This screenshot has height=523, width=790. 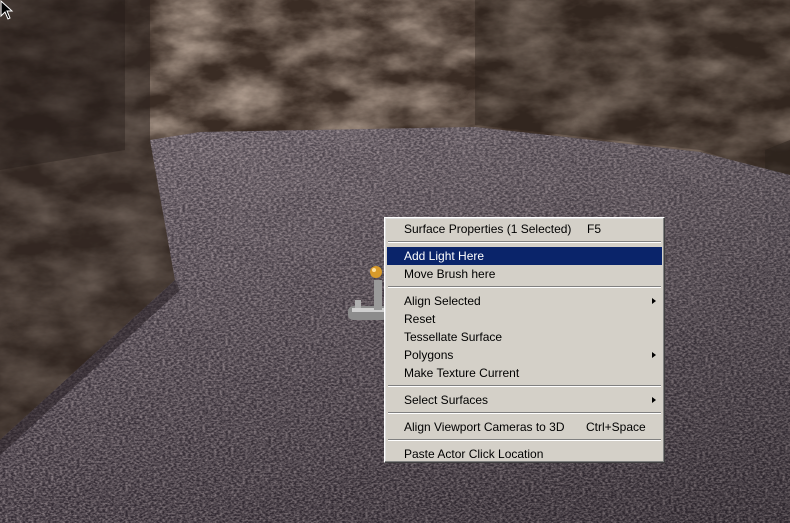 What do you see at coordinates (453, 337) in the screenshot?
I see `menu-item-label: Tessellate Surface` at bounding box center [453, 337].